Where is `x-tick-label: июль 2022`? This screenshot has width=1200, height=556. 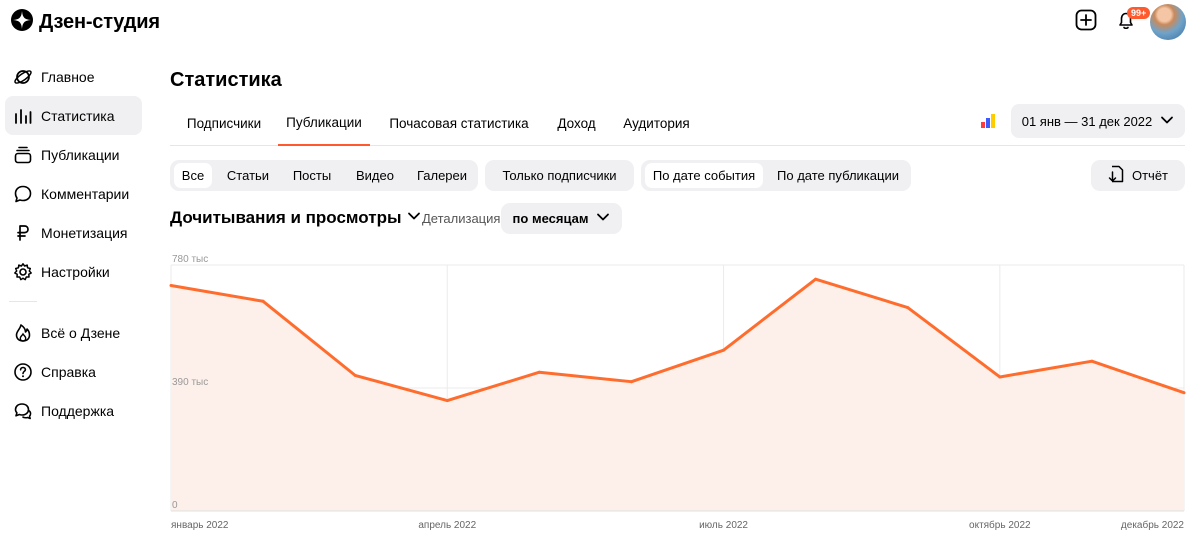
x-tick-label: июль 2022 is located at coordinates (723, 525).